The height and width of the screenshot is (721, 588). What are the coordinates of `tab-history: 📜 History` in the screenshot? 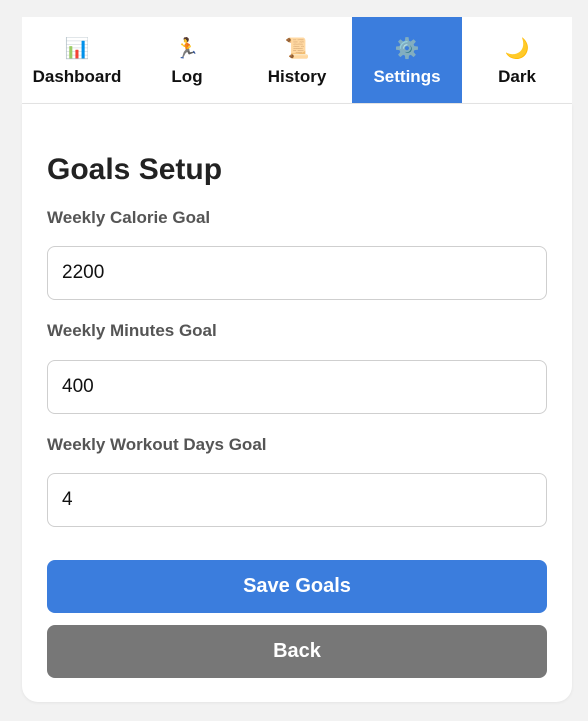 It's located at (297, 60).